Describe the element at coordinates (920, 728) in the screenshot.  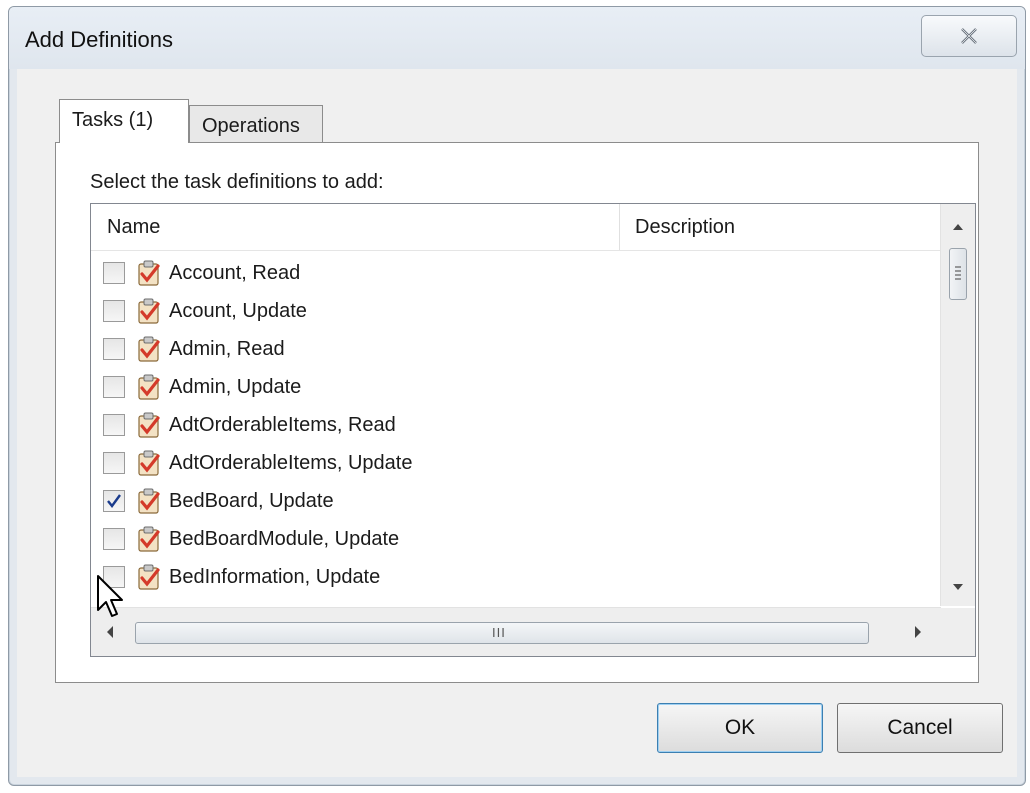
I see `cancel-button: Cancel` at that location.